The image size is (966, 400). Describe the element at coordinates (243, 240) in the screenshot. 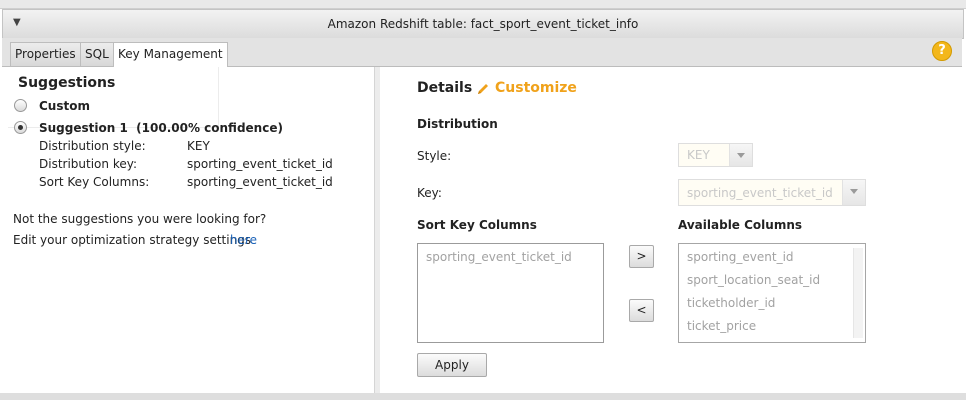

I see `optimization-settings-link: here` at that location.